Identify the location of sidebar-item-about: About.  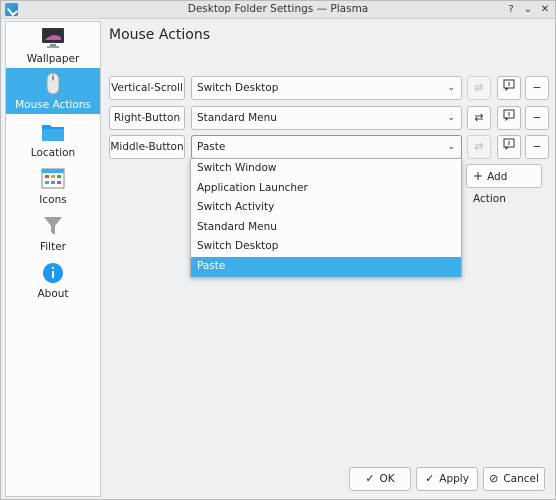
(53, 280).